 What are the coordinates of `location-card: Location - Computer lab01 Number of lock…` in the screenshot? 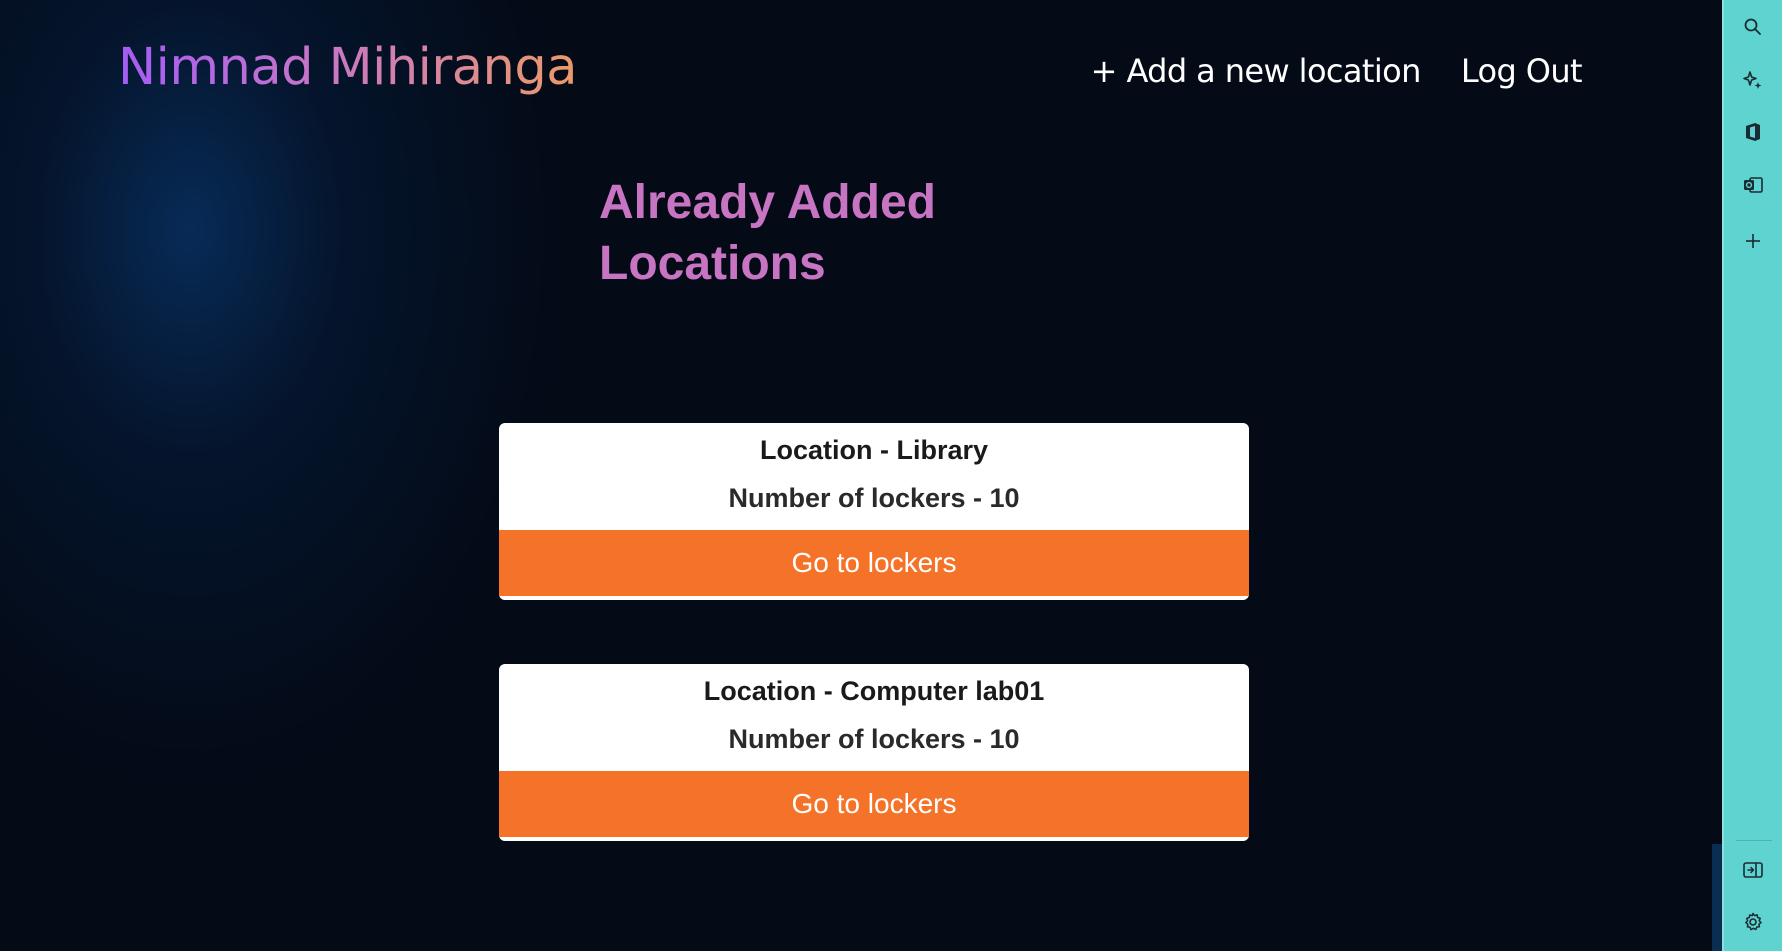 It's located at (874, 752).